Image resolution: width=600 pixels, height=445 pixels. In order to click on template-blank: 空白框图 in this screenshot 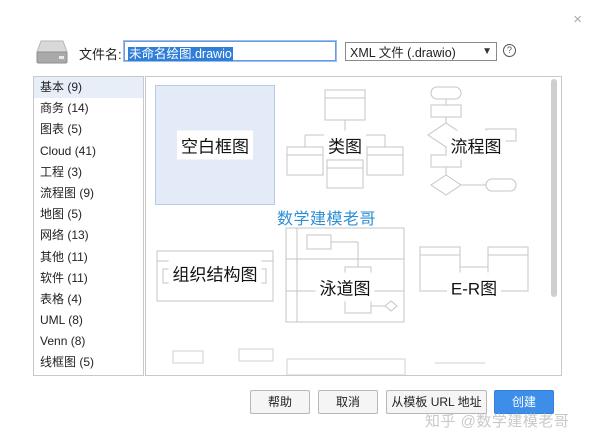, I will do `click(215, 145)`.